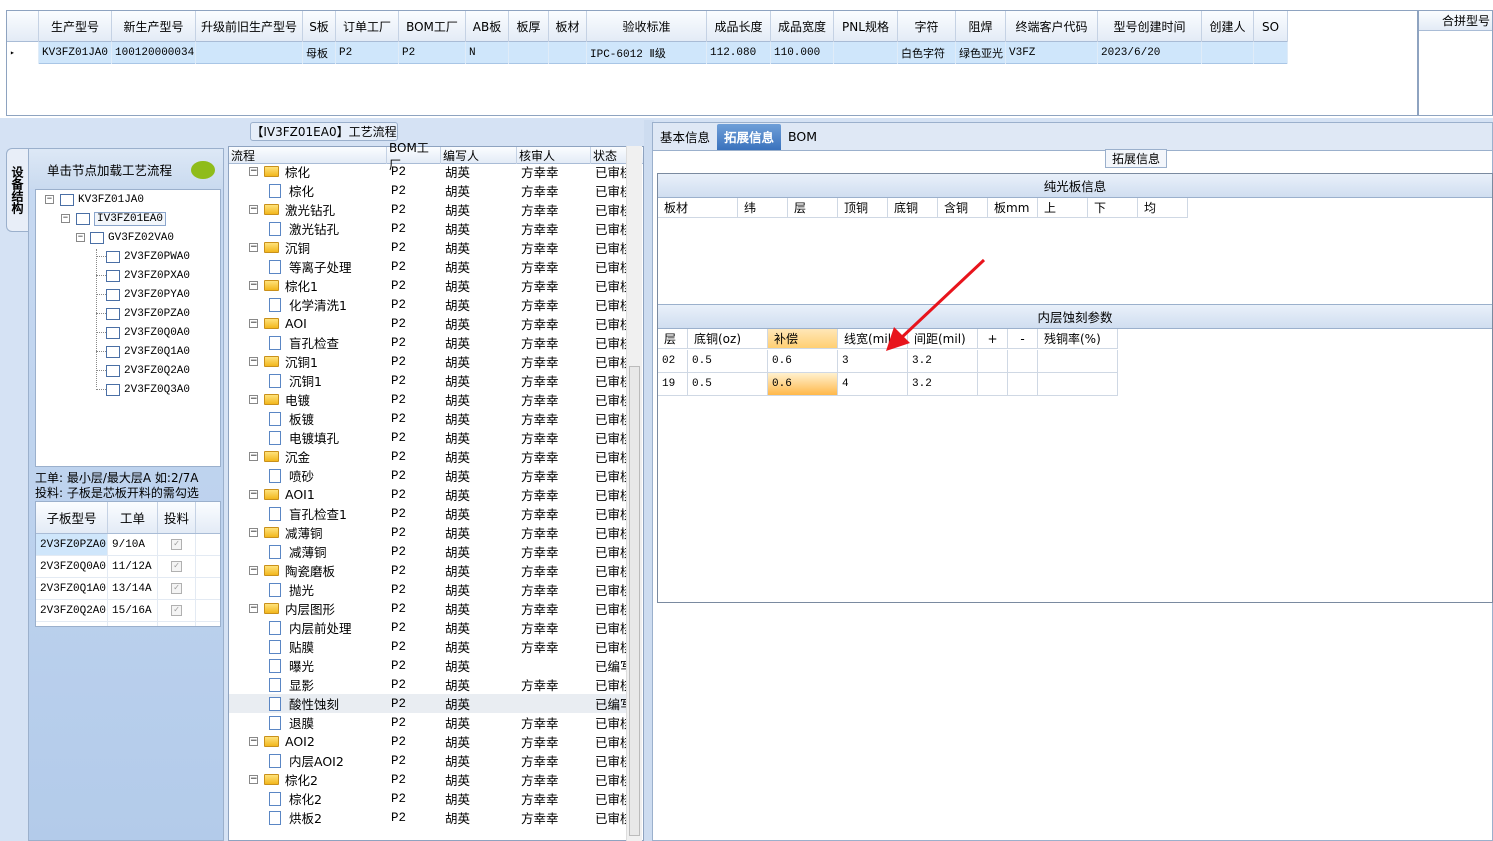  What do you see at coordinates (685, 137) in the screenshot?
I see `tab-0: 基本信息` at bounding box center [685, 137].